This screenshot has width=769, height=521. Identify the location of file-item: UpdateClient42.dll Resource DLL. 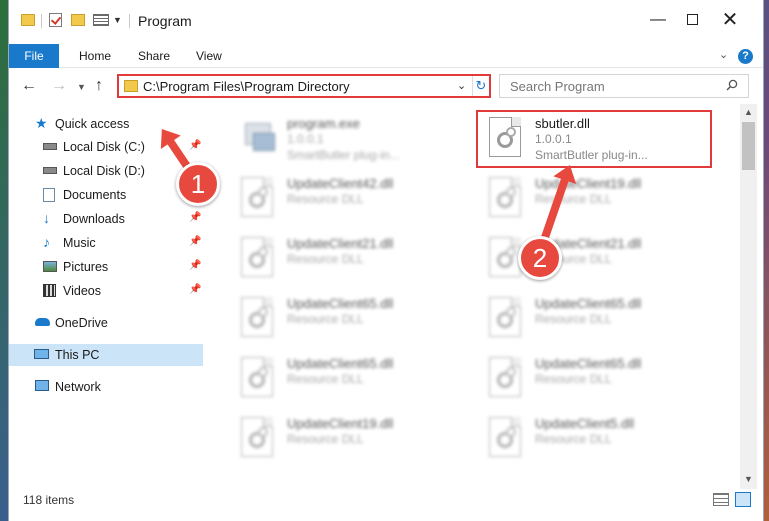
(351, 198).